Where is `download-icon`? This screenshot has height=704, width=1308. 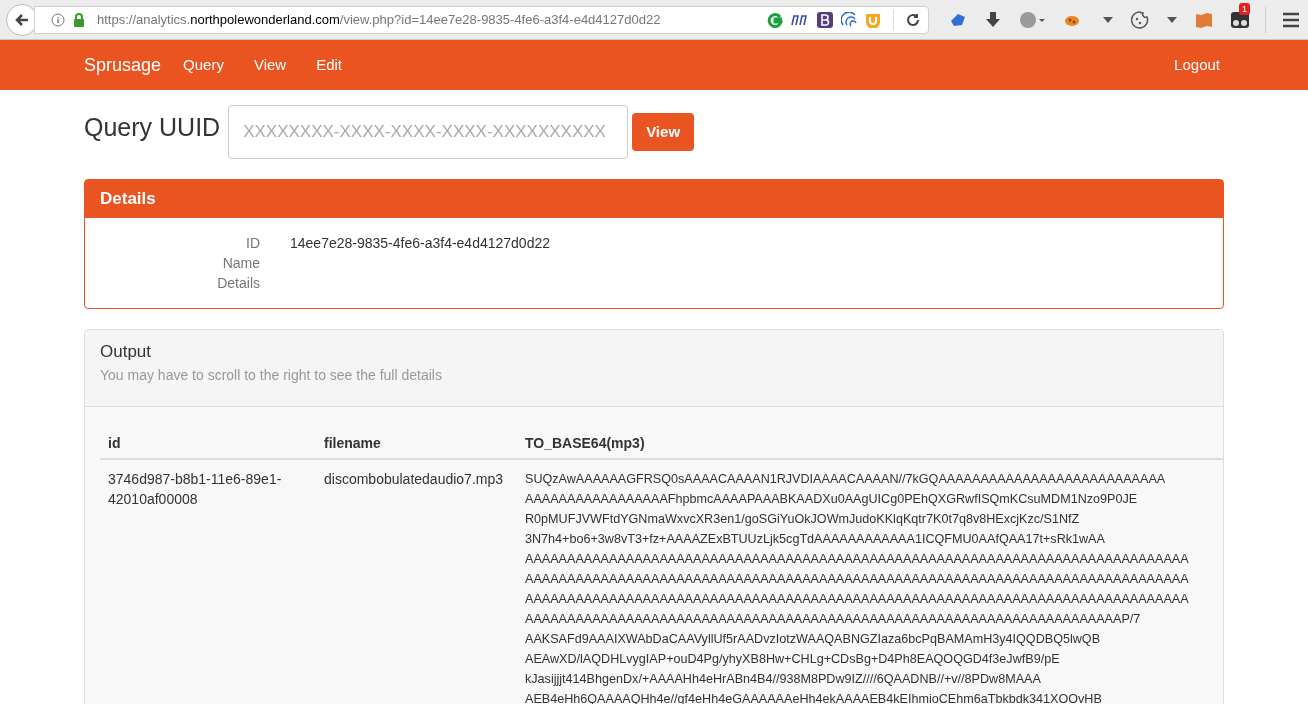
download-icon is located at coordinates (993, 19).